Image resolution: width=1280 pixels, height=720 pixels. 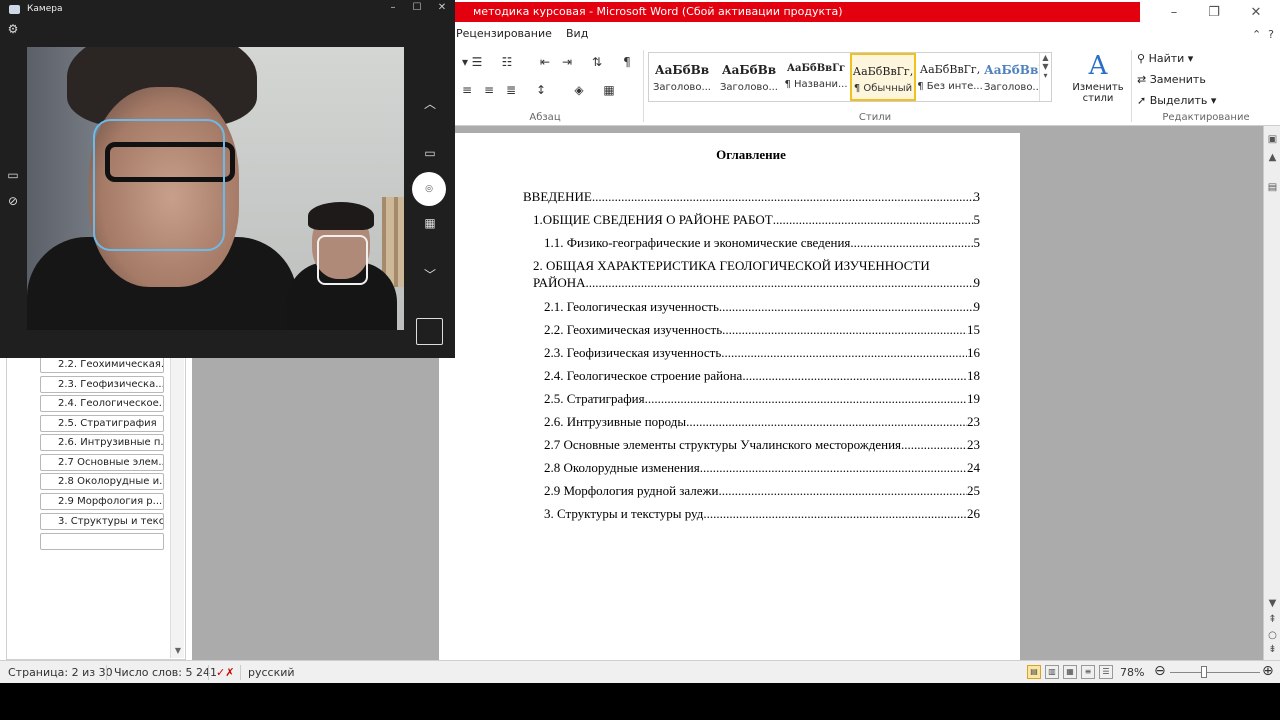 I want to click on justify-icon: ≣, so click(x=511, y=90).